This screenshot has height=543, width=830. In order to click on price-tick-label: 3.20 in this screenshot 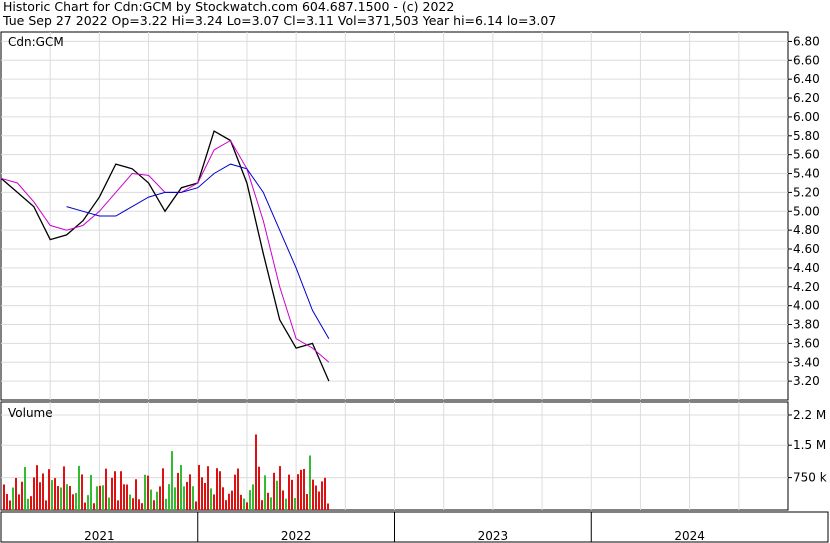, I will do `click(806, 381)`.